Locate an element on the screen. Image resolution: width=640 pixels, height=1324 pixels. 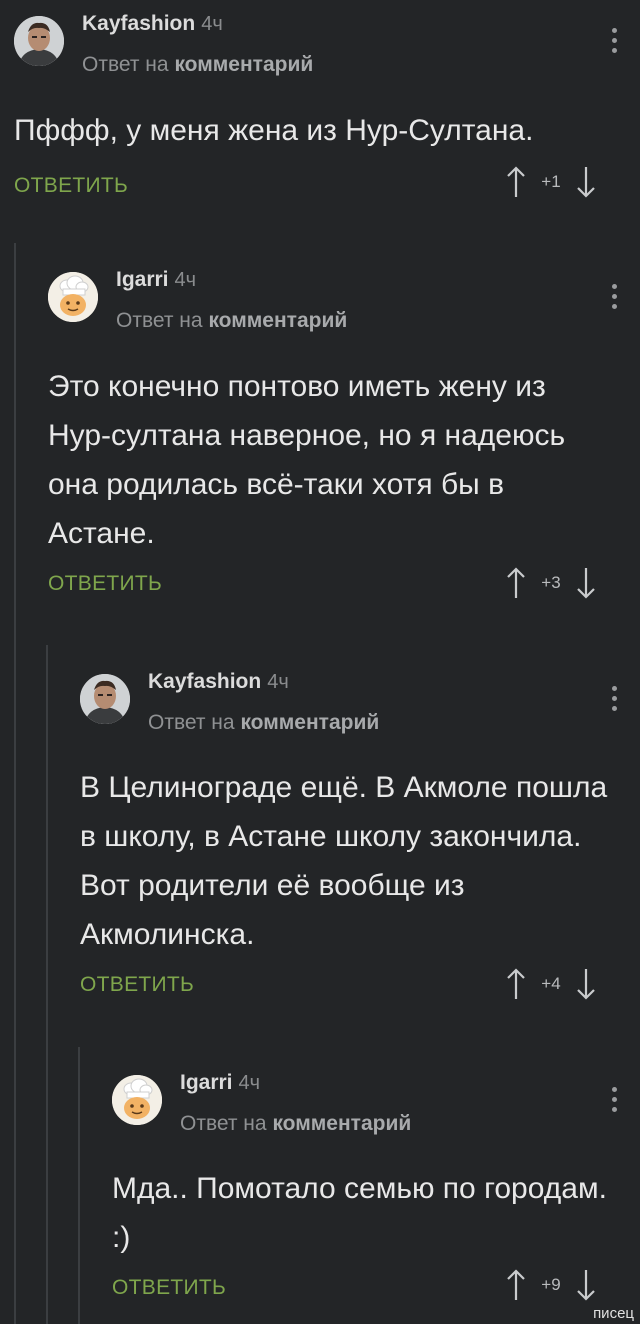
comment-score: +1 is located at coordinates (551, 181).